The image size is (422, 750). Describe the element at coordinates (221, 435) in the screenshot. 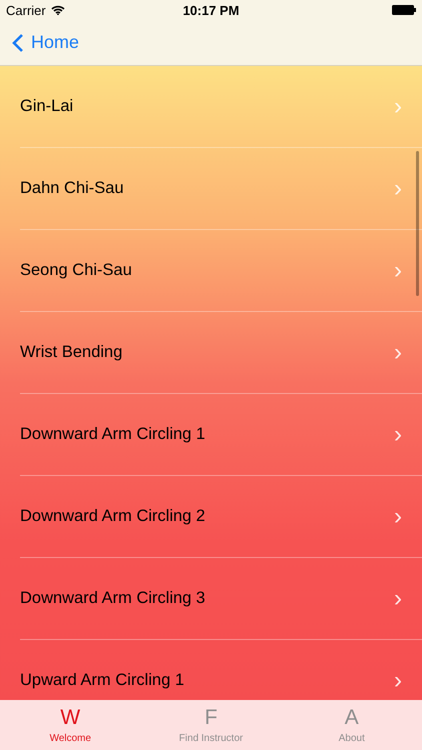

I see `list-row: Downward Arm Circling 1 ›` at that location.